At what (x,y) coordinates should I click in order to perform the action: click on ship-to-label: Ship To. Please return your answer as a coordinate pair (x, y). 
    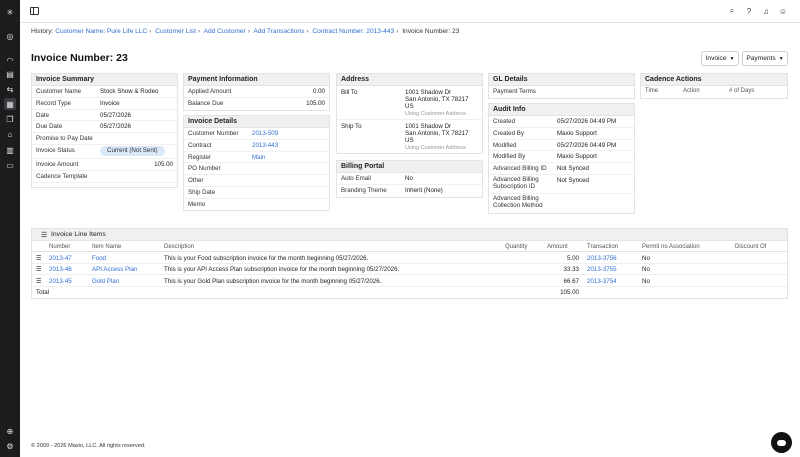
    Looking at the image, I should click on (351, 126).